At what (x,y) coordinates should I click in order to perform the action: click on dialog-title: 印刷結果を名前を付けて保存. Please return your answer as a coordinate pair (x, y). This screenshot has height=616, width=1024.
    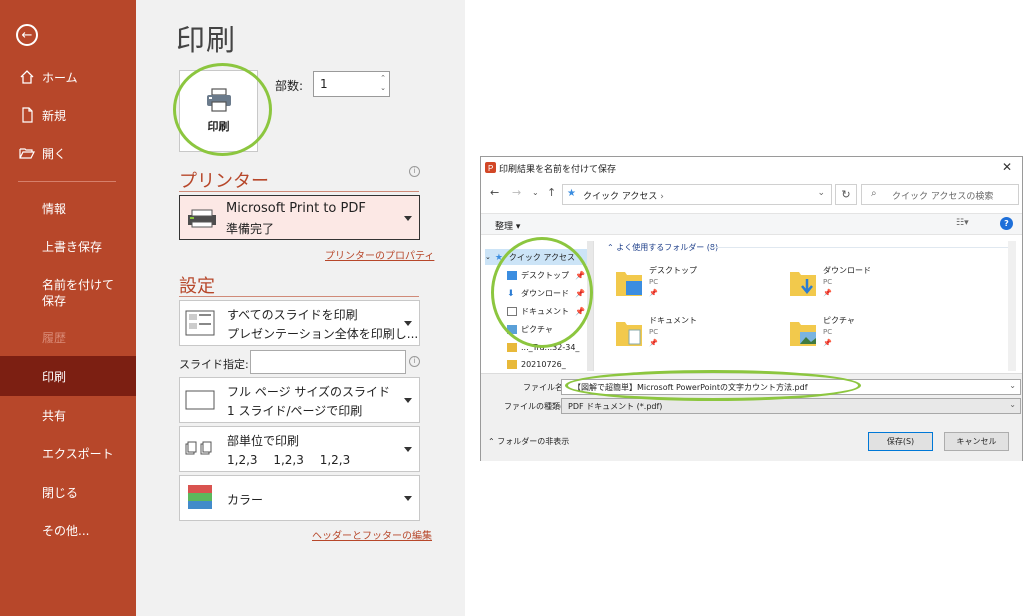
    Looking at the image, I should click on (558, 170).